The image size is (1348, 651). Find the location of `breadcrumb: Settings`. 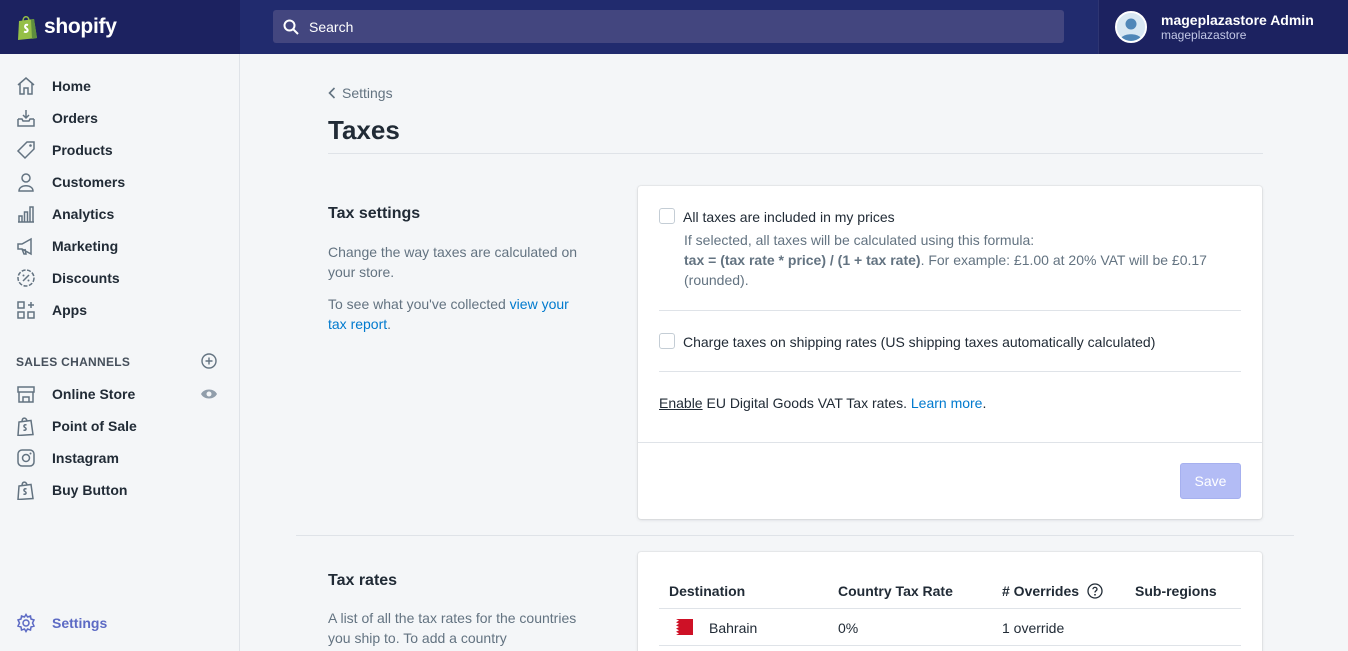

breadcrumb: Settings is located at coordinates (360, 93).